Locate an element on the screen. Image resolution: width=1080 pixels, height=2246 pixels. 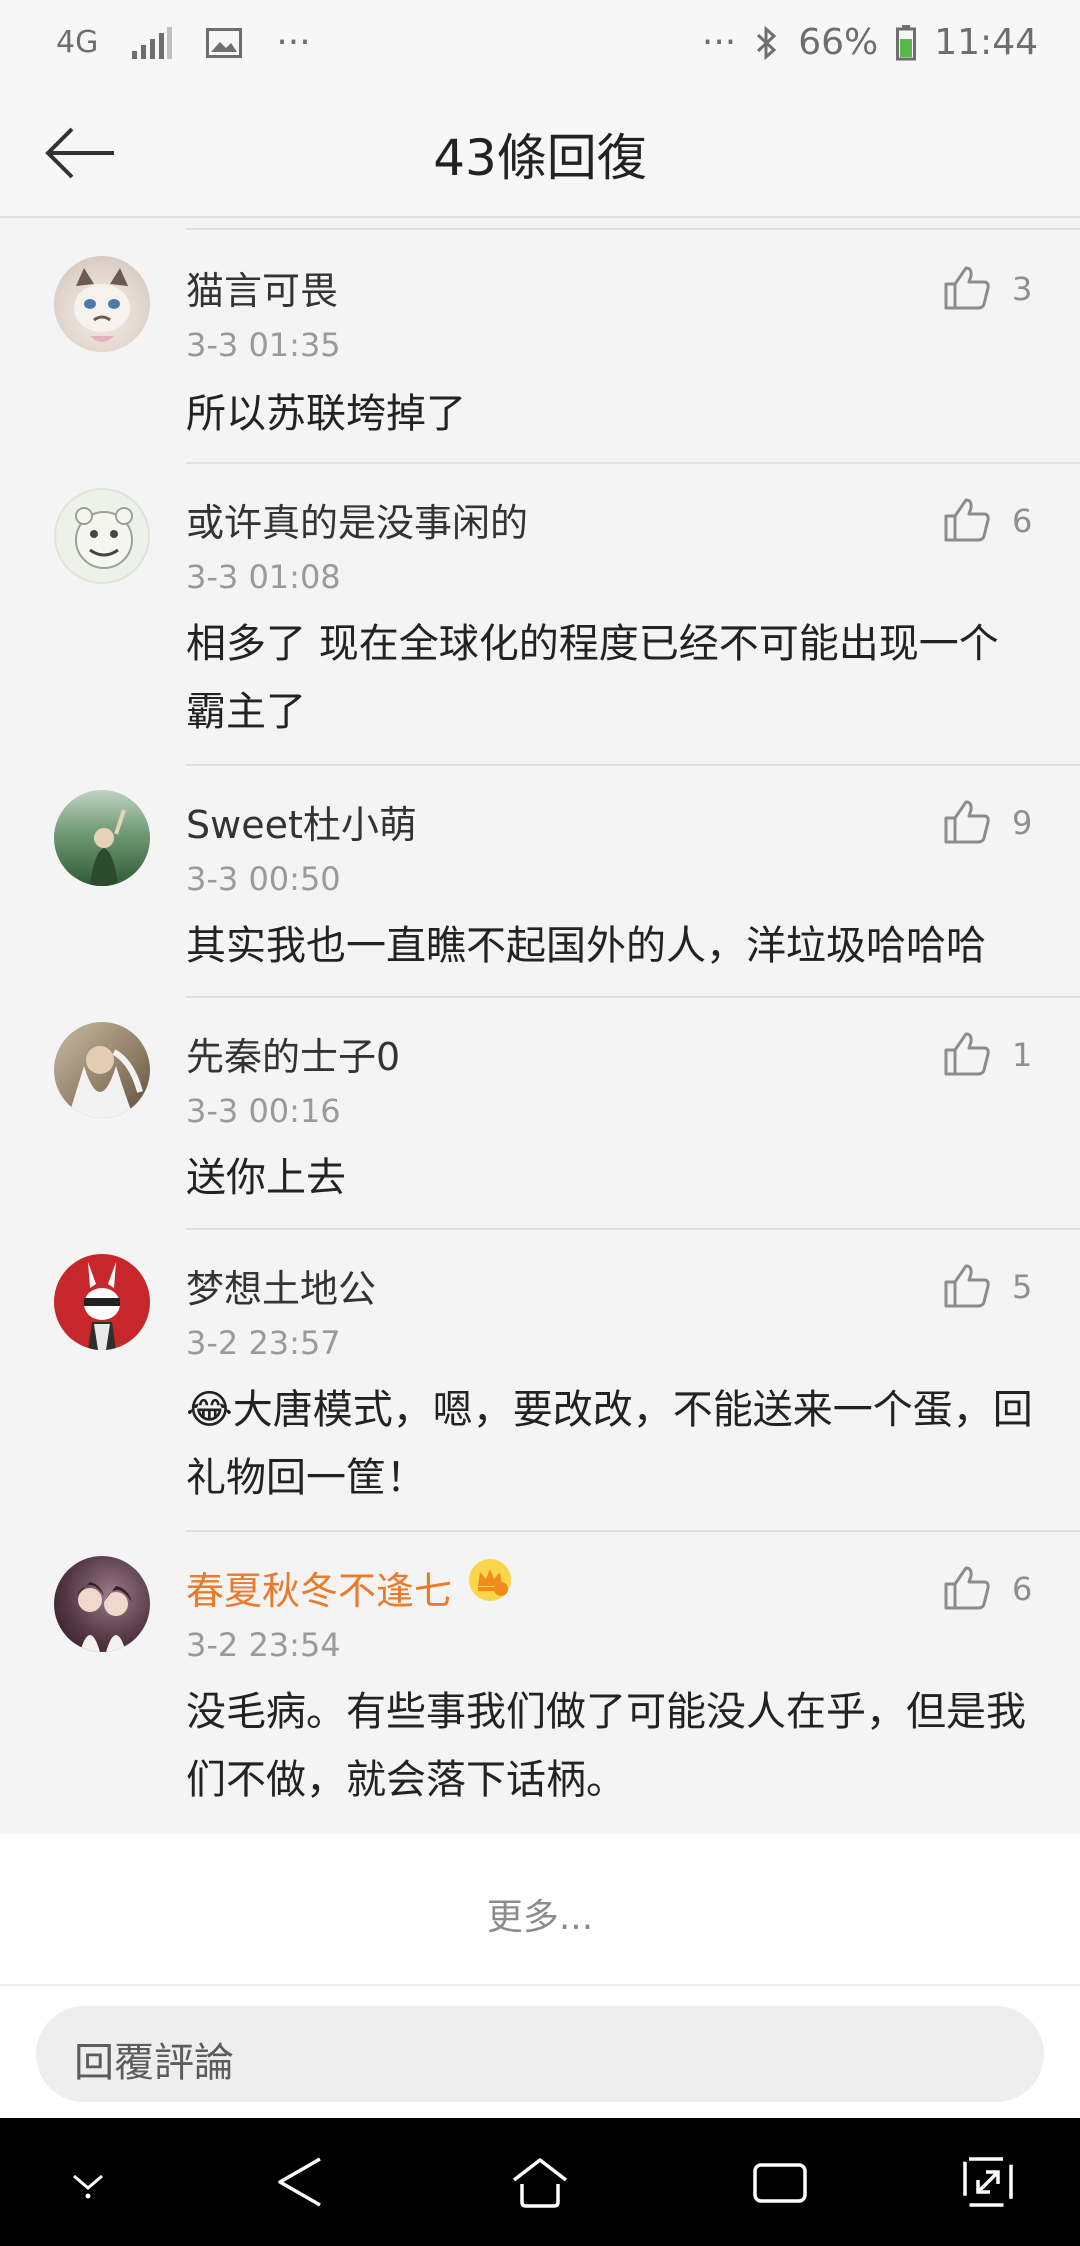
network-type-icon: 4G is located at coordinates (77, 42).